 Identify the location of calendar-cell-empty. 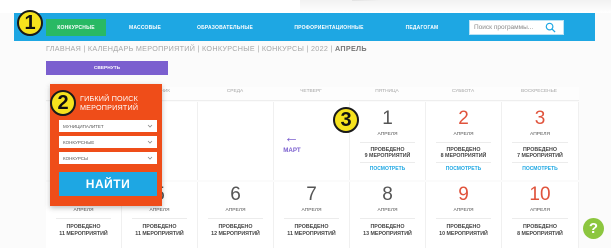
(236, 141).